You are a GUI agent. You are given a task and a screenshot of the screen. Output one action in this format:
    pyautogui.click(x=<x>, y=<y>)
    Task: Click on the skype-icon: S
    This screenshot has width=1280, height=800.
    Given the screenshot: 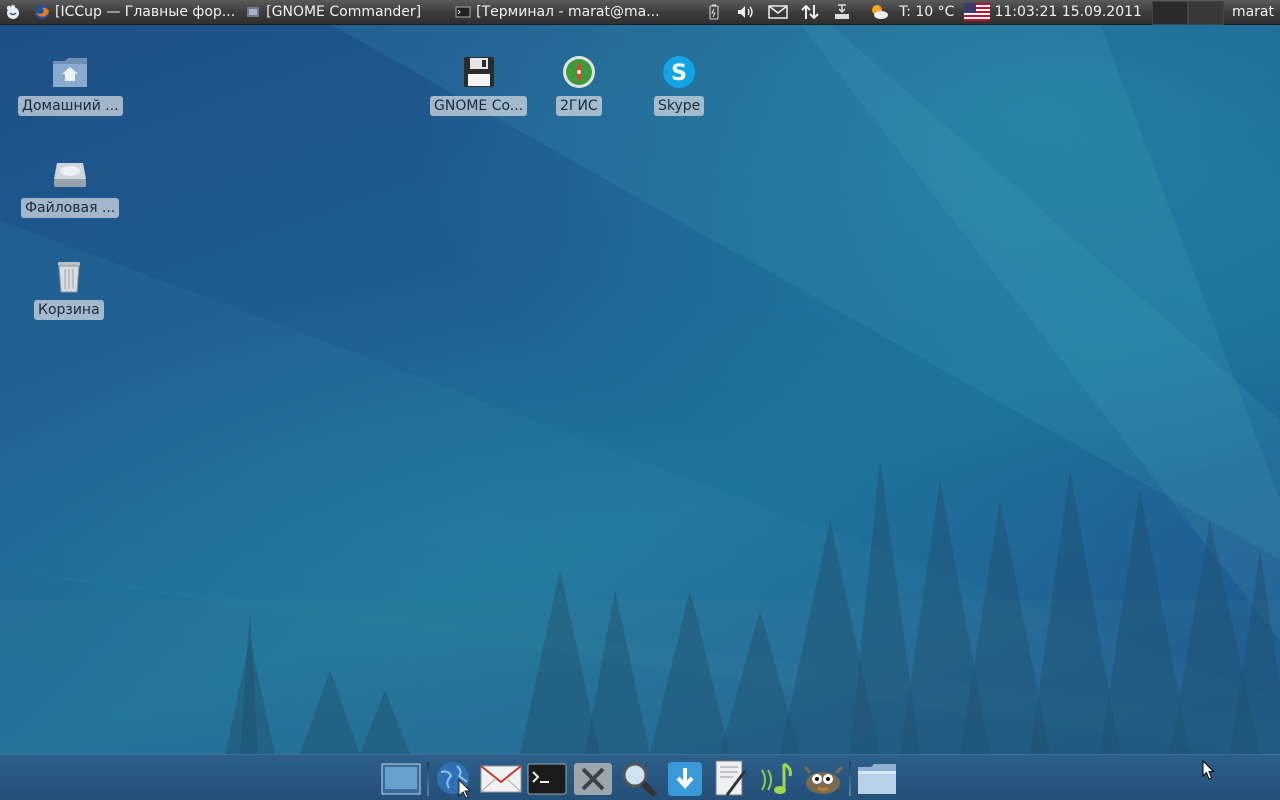 What is the action you would take?
    pyautogui.click(x=679, y=72)
    